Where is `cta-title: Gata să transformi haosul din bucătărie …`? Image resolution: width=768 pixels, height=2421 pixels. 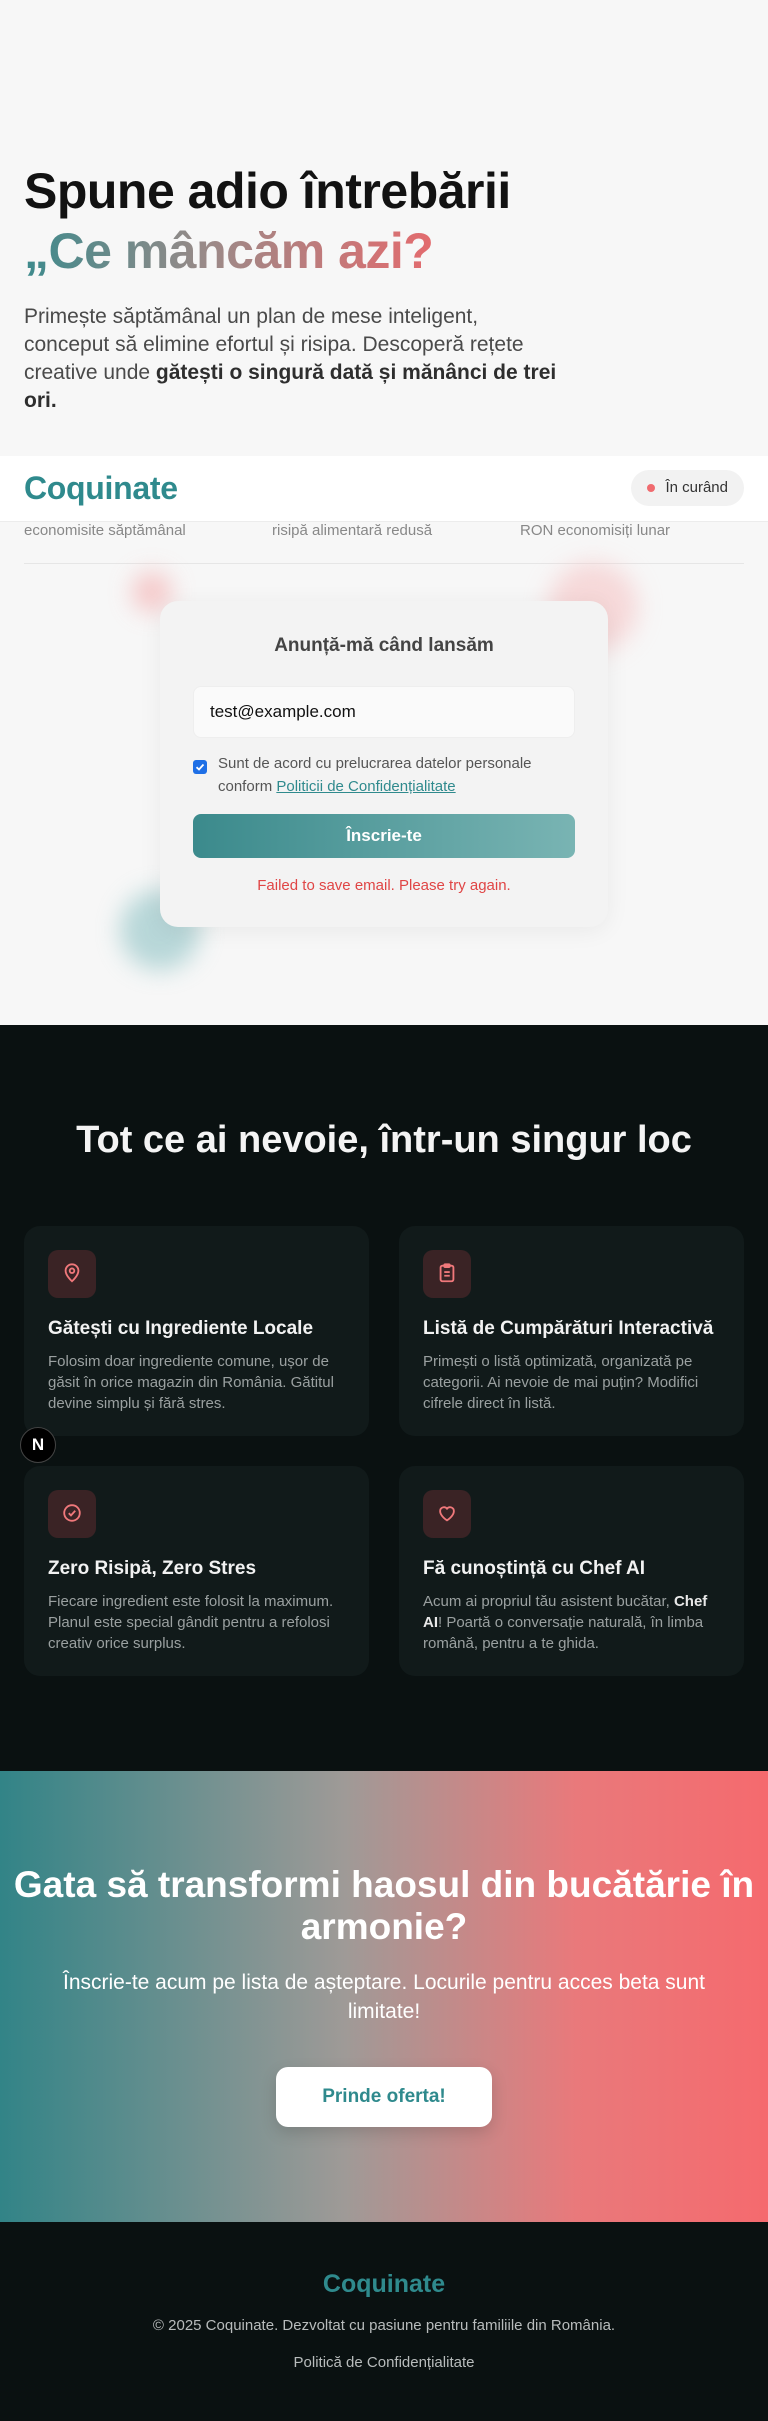
cta-title: Gata să transformi haosul din bucătărie … is located at coordinates (384, 1905).